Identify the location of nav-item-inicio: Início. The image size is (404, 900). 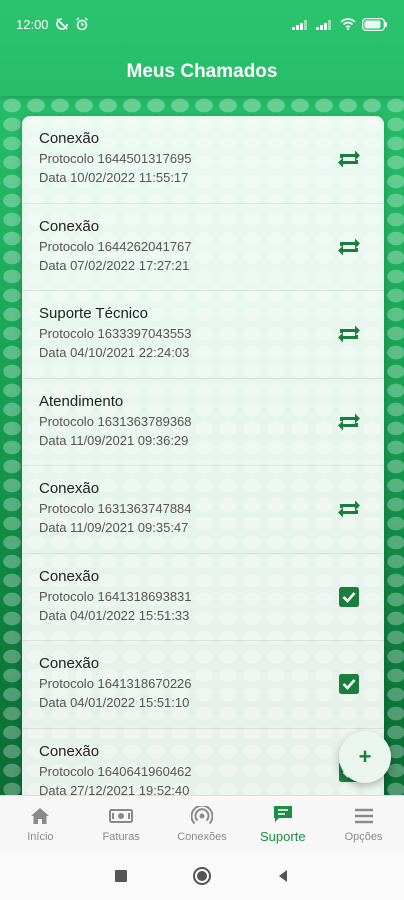
(40, 823).